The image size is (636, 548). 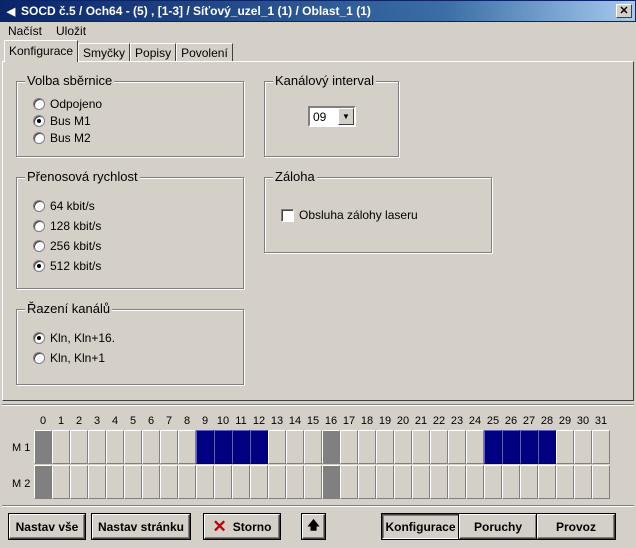 What do you see at coordinates (332, 116) in the screenshot?
I see `interval-select: 09 ▼` at bounding box center [332, 116].